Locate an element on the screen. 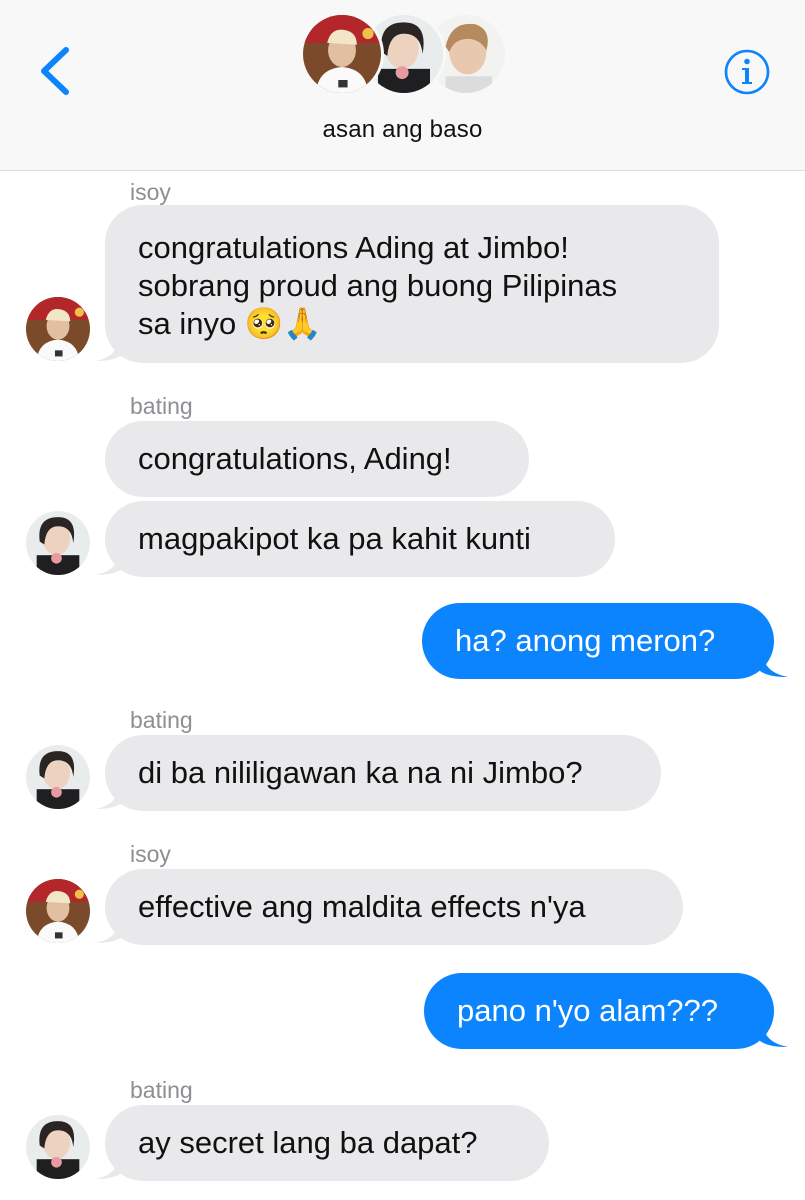  chevron-left-icon is located at coordinates (55, 71).